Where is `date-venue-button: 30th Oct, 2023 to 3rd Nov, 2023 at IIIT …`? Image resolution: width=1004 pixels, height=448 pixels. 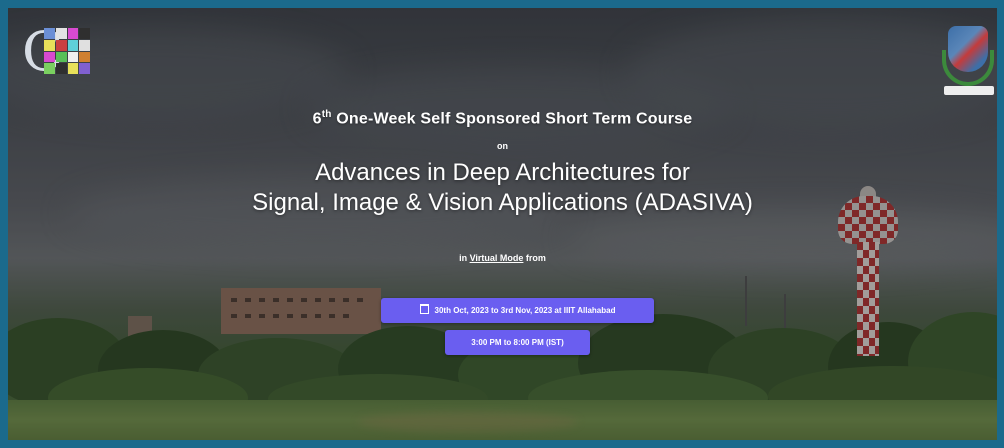
date-venue-button: 30th Oct, 2023 to 3rd Nov, 2023 at IIIT … is located at coordinates (517, 310).